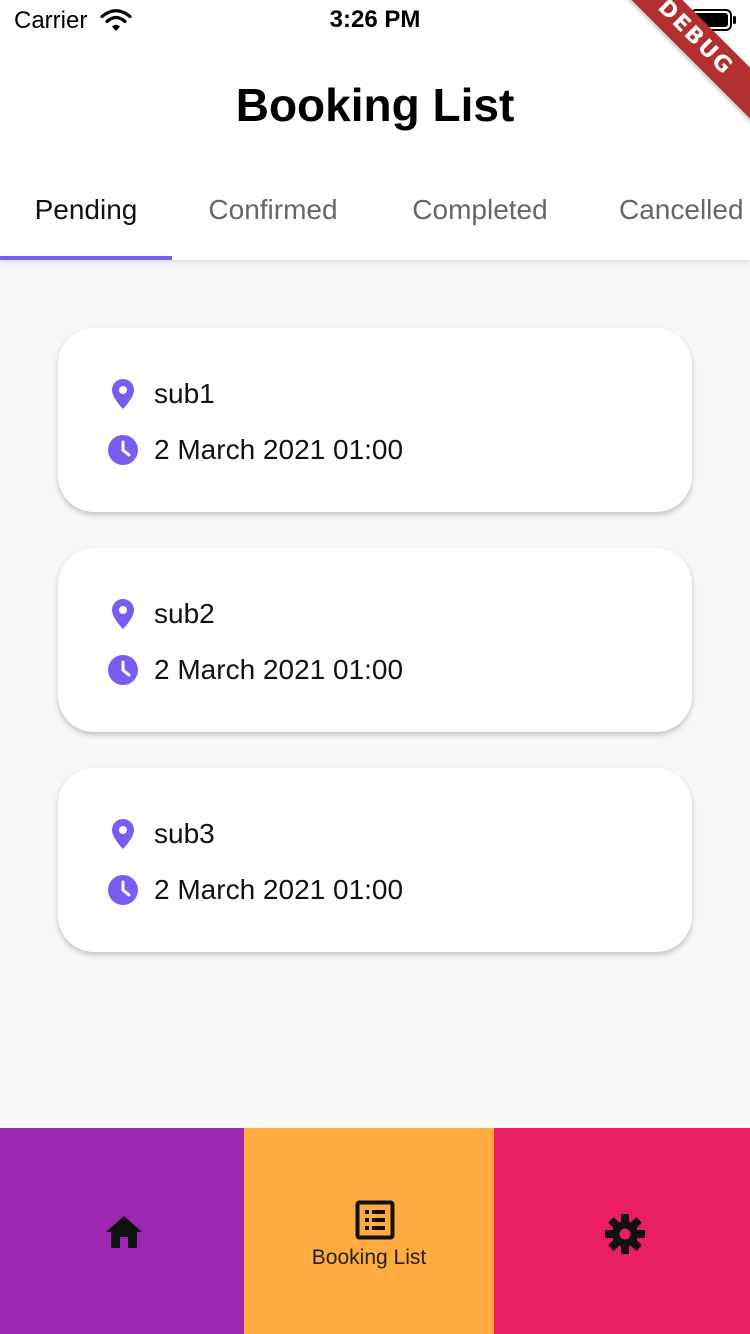 This screenshot has height=1334, width=750. I want to click on home-icon, so click(124, 1232).